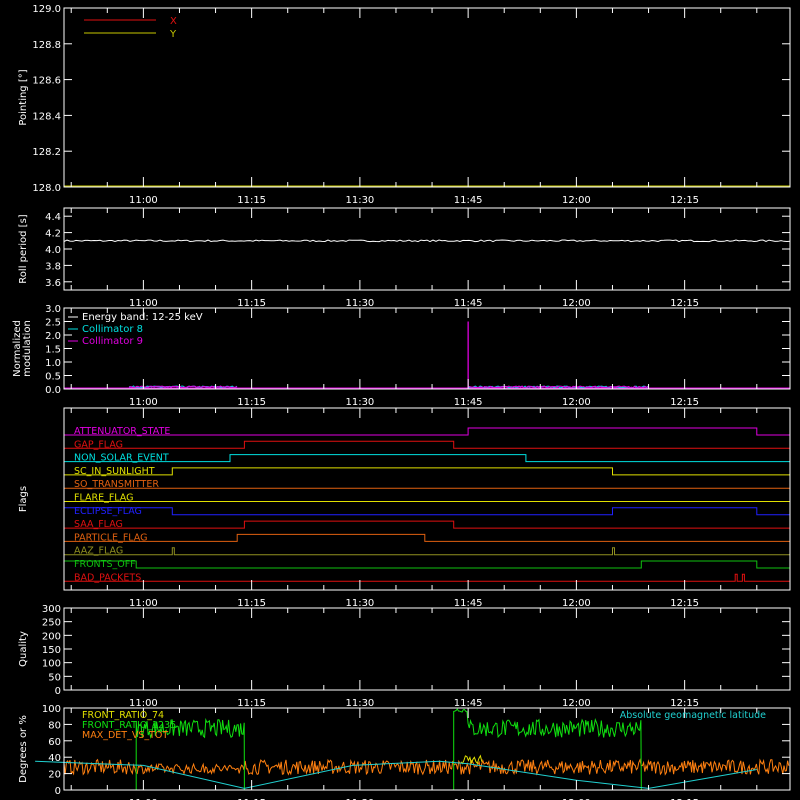  Describe the element at coordinates (122, 431) in the screenshot. I see `flag-label: ATTENUATOR_STATE` at that location.